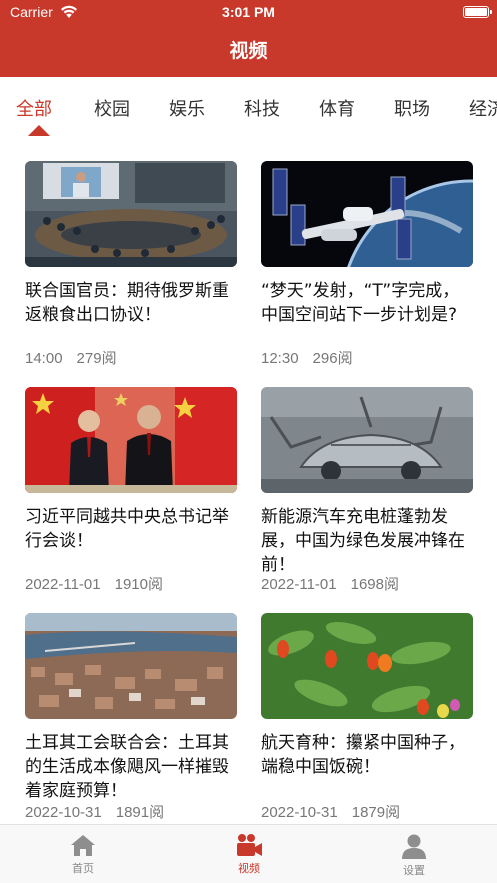 Image resolution: width=497 pixels, height=883 pixels. I want to click on home-icon, so click(83, 845).